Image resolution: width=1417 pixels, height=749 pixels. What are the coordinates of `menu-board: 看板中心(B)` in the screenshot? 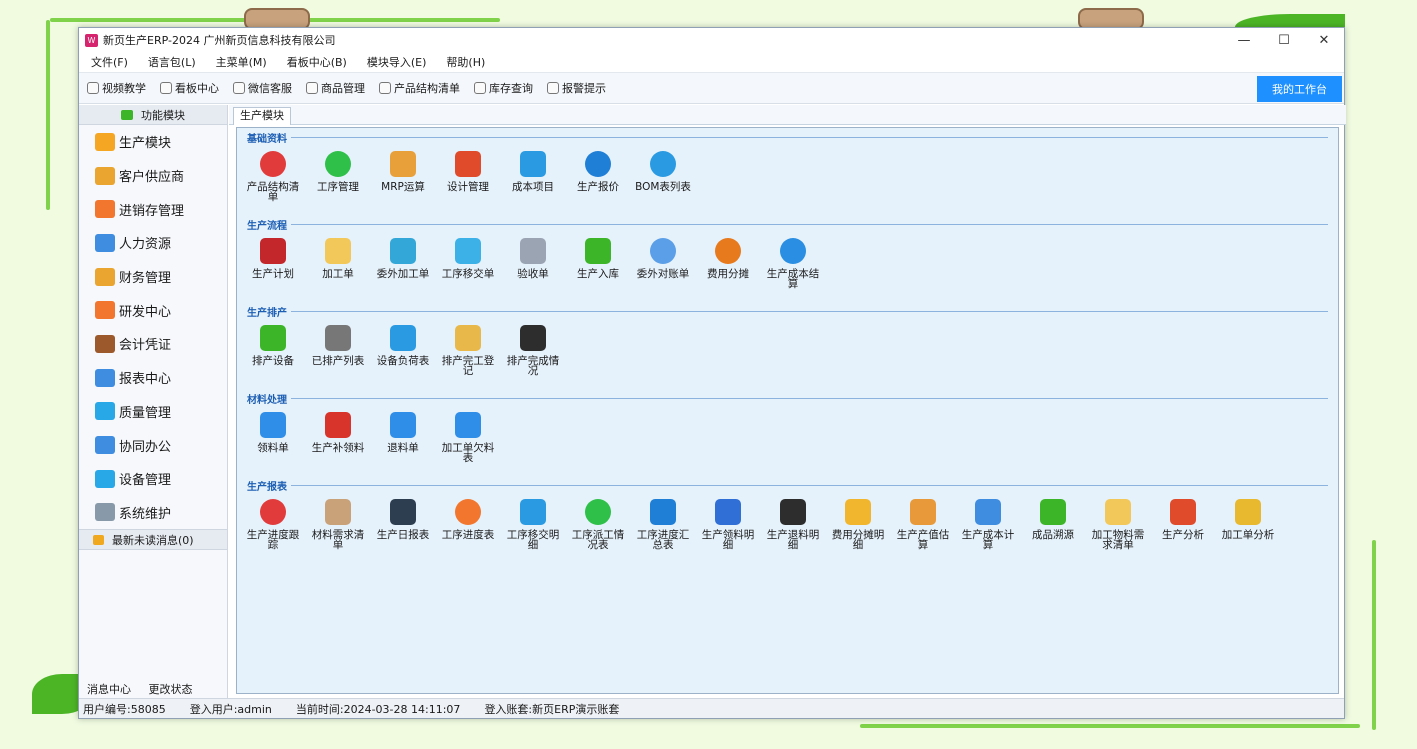 It's located at (317, 62).